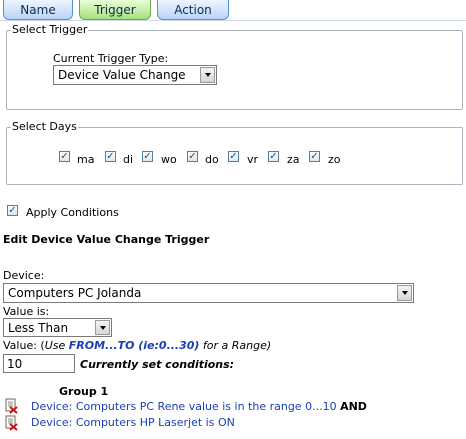 This screenshot has height=439, width=466. What do you see at coordinates (15, 363) in the screenshot?
I see `value-input-text: 10` at bounding box center [15, 363].